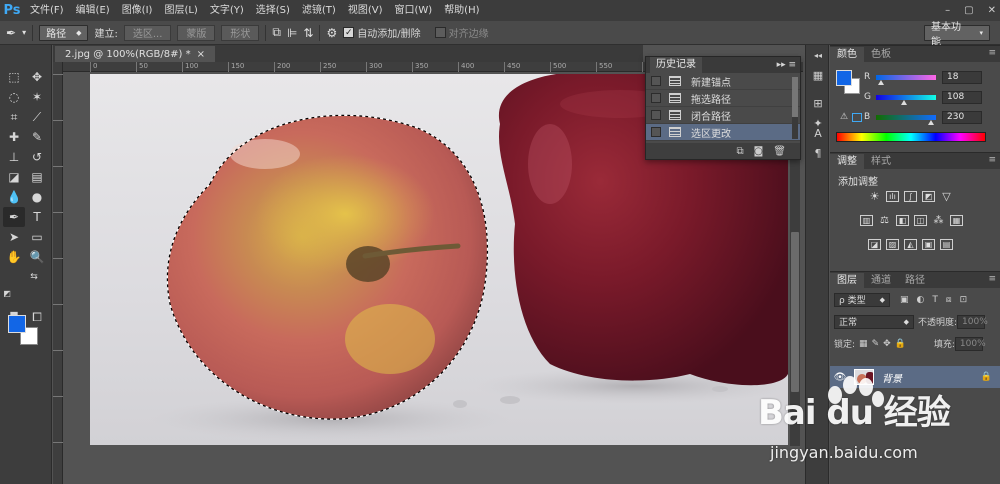  Describe the element at coordinates (947, 10) in the screenshot. I see `minimize-icon: –` at that location.